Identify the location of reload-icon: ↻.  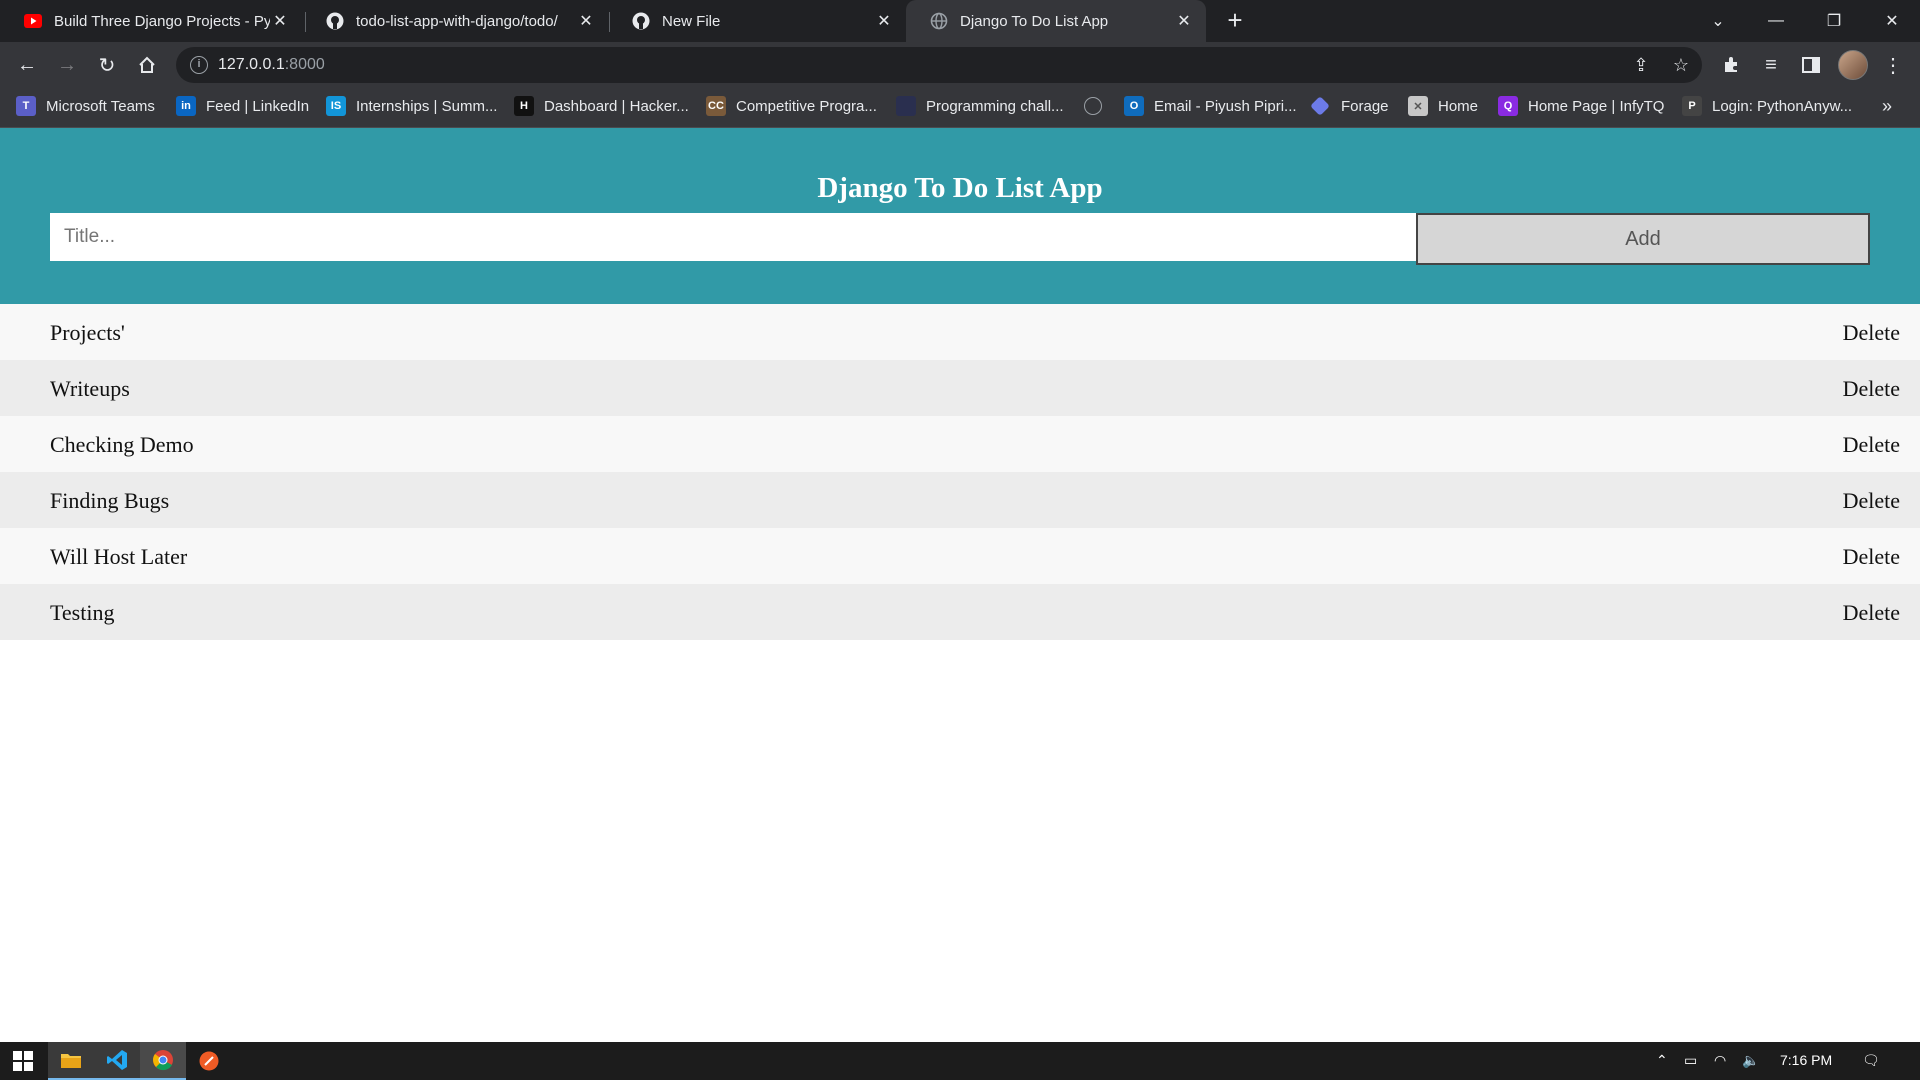
(107, 65).